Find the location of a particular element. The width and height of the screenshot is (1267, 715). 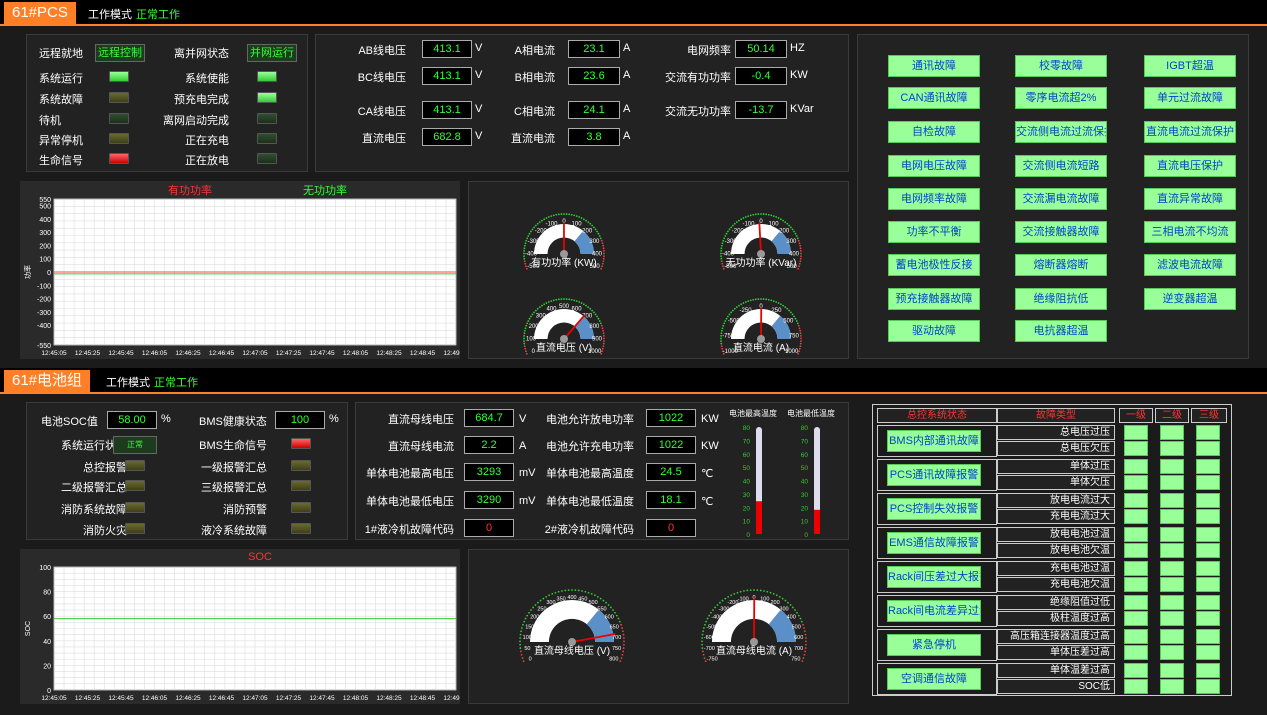

soc-label: 电池SOC值 is located at coordinates (69, 422).